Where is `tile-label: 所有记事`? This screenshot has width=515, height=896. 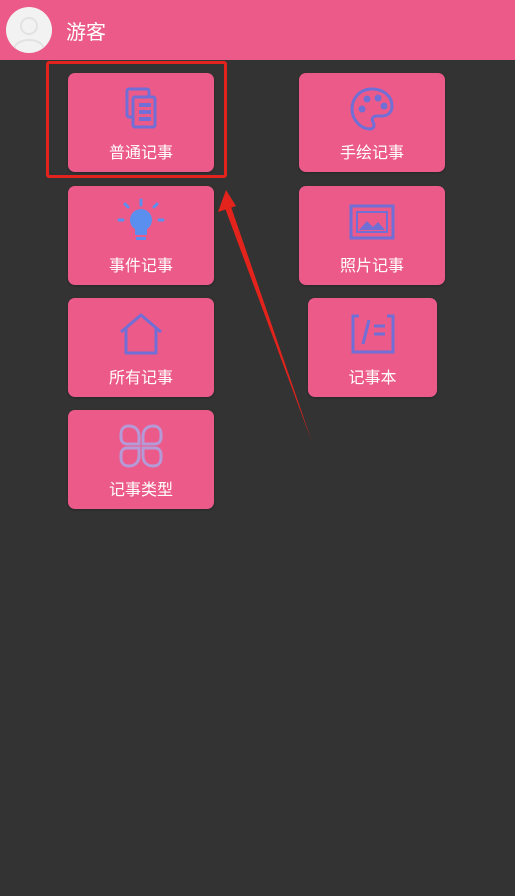 tile-label: 所有记事 is located at coordinates (140, 377).